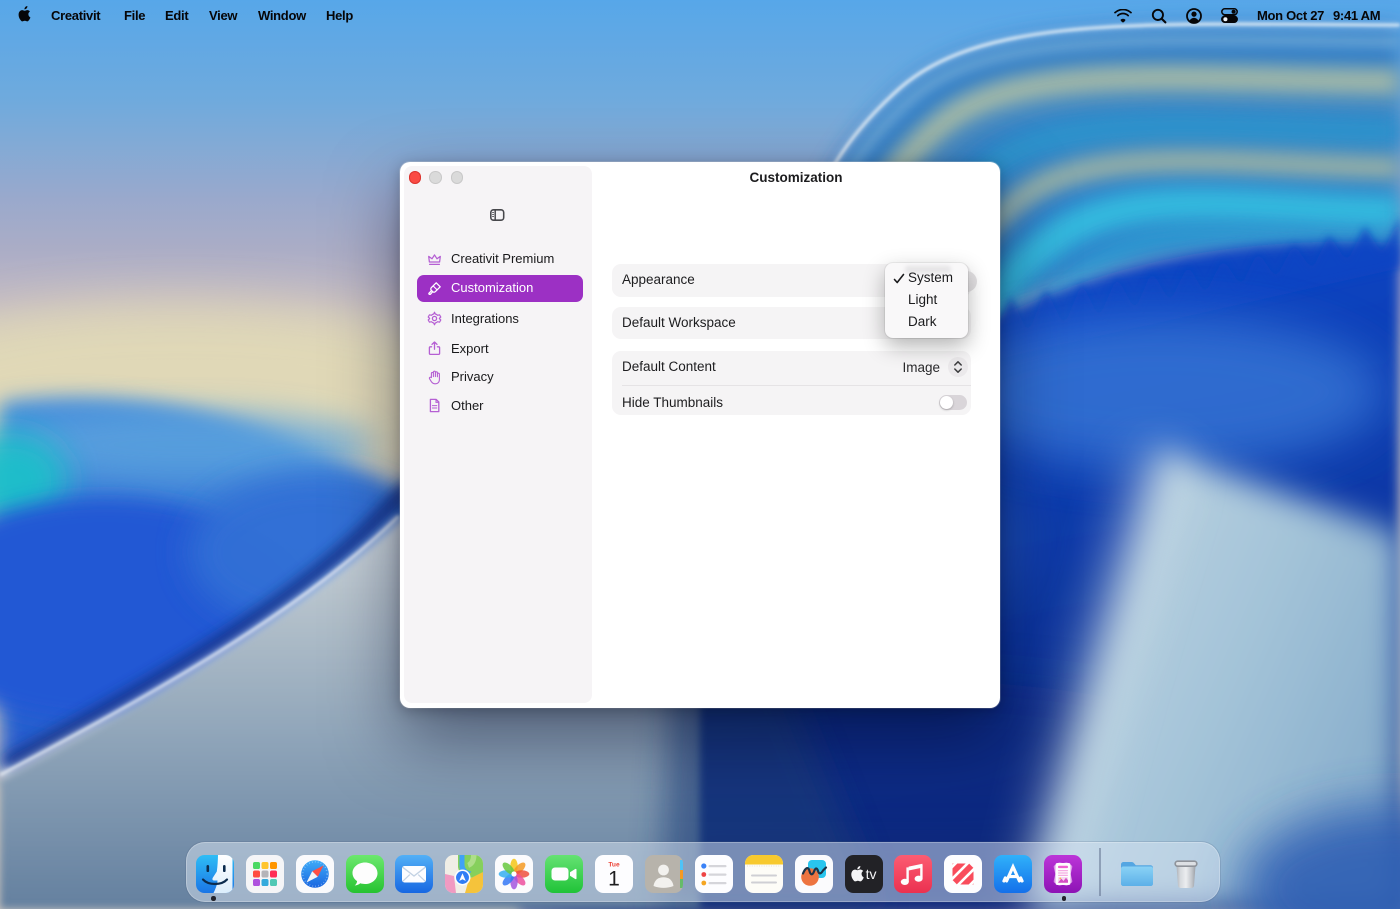 This screenshot has height=909, width=1400. I want to click on svg-text: 1, so click(614, 879).